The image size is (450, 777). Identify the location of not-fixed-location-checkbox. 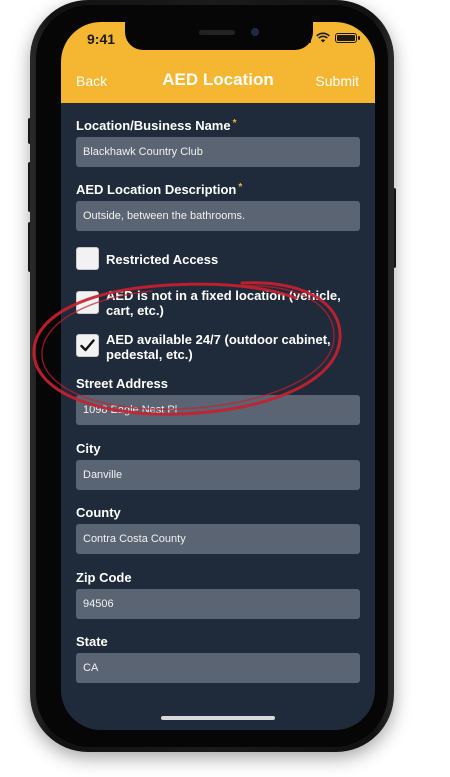
(87, 302).